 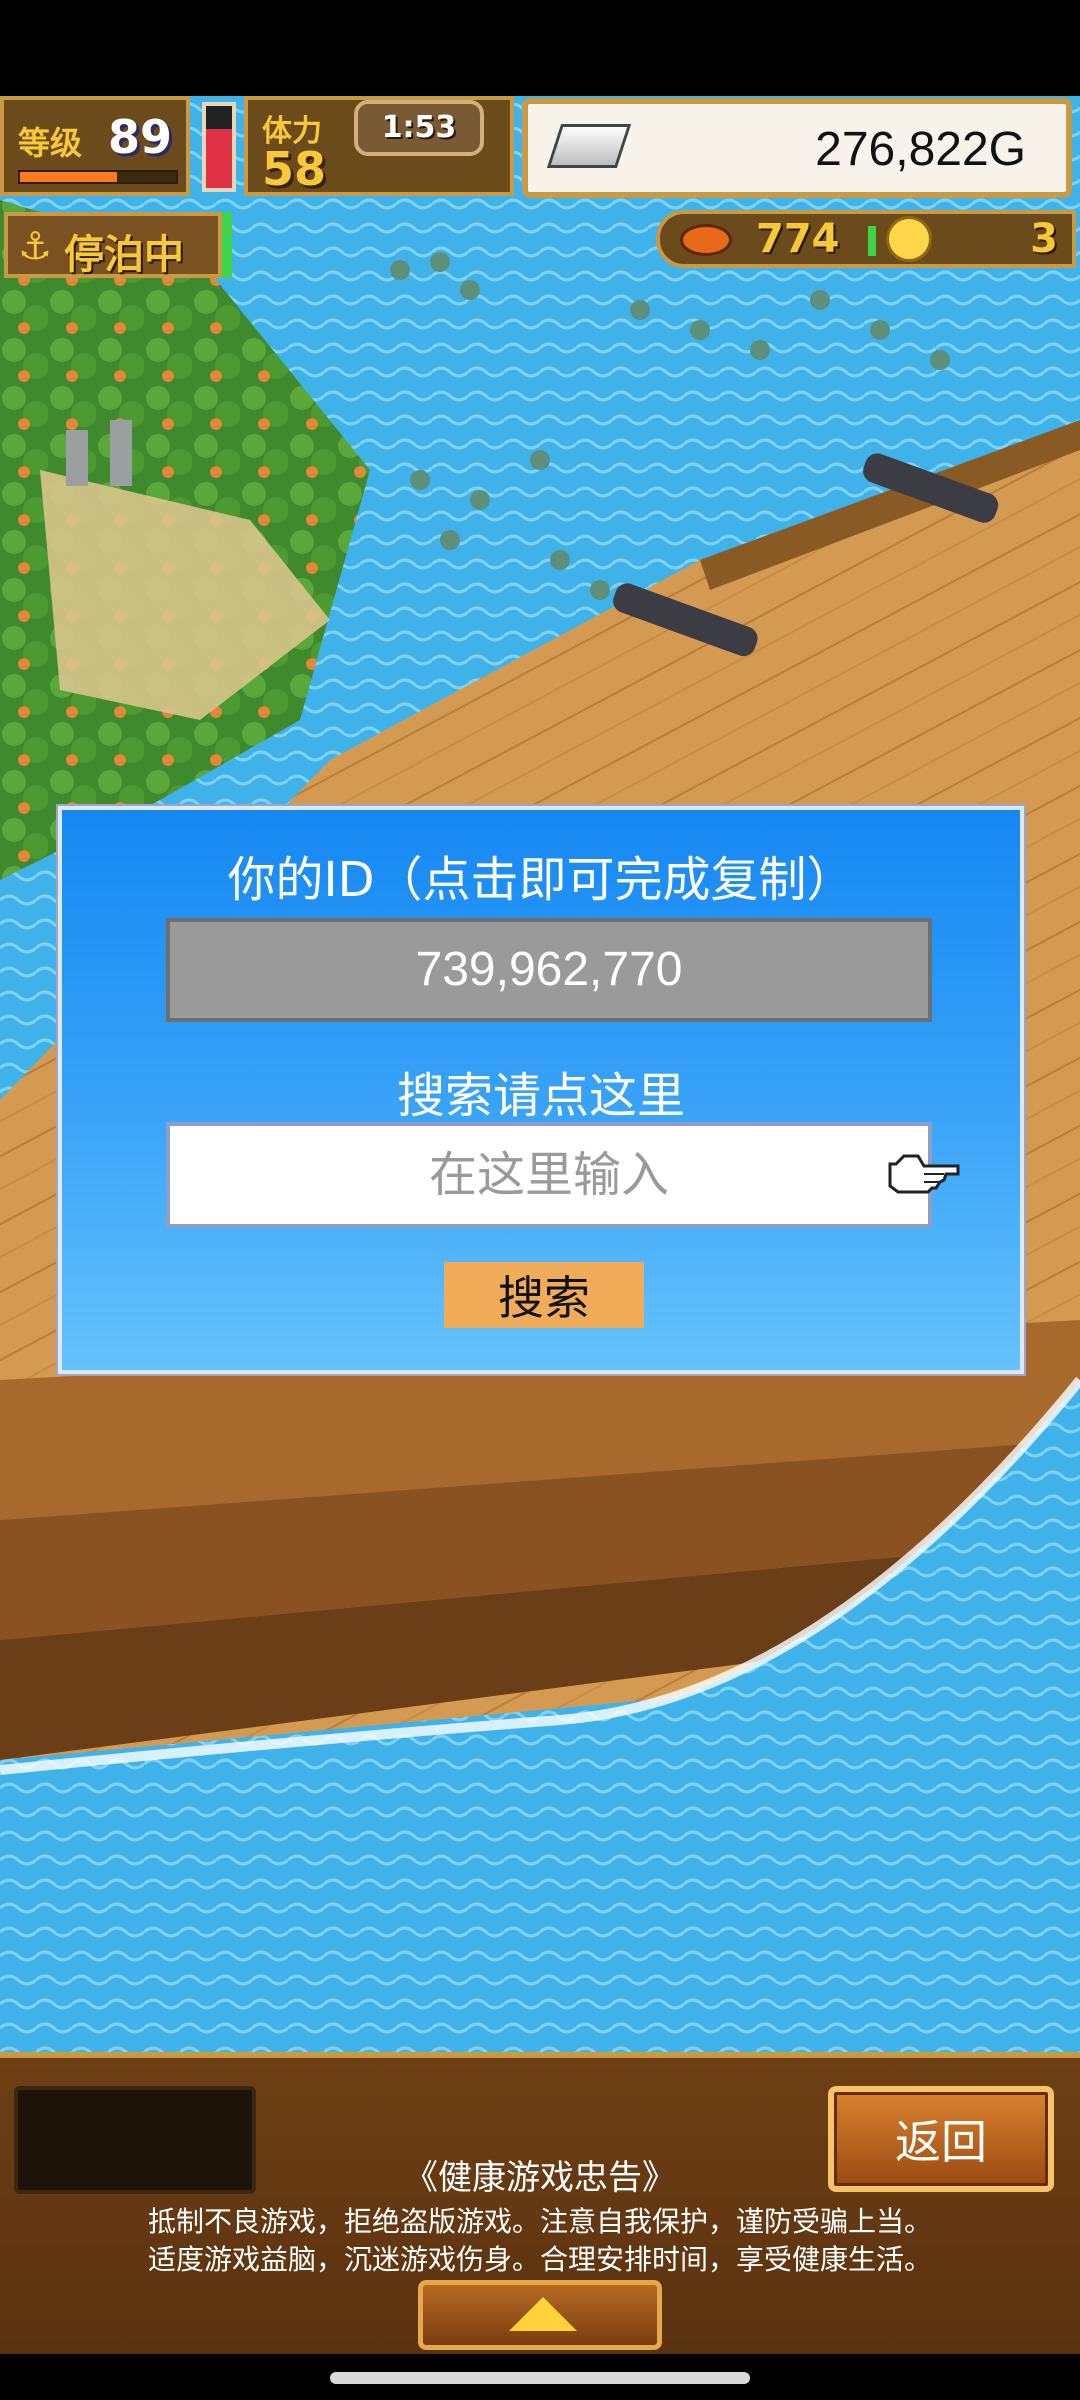 What do you see at coordinates (872, 241) in the screenshot?
I see `resource-indicator` at bounding box center [872, 241].